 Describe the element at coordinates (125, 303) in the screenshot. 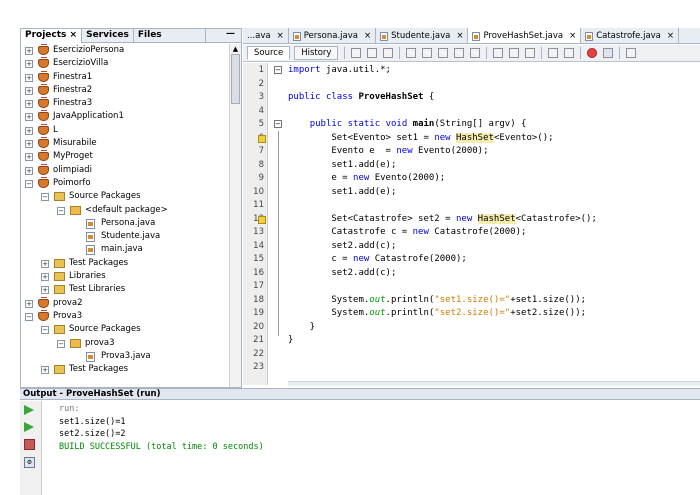

I see `tree-item: + prova2` at that location.